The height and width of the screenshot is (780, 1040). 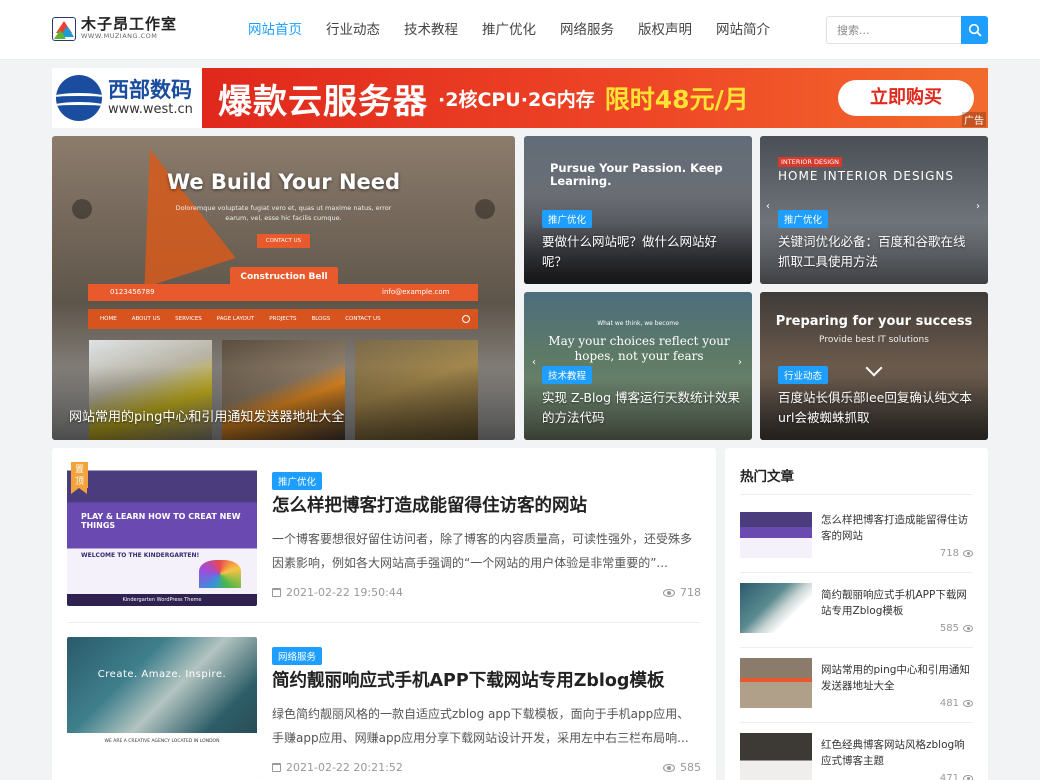 I want to click on ad-content: 爆款云服务器 ·2核CPU·2G内存 限时48元/月 立即购买 广告, so click(x=595, y=98).